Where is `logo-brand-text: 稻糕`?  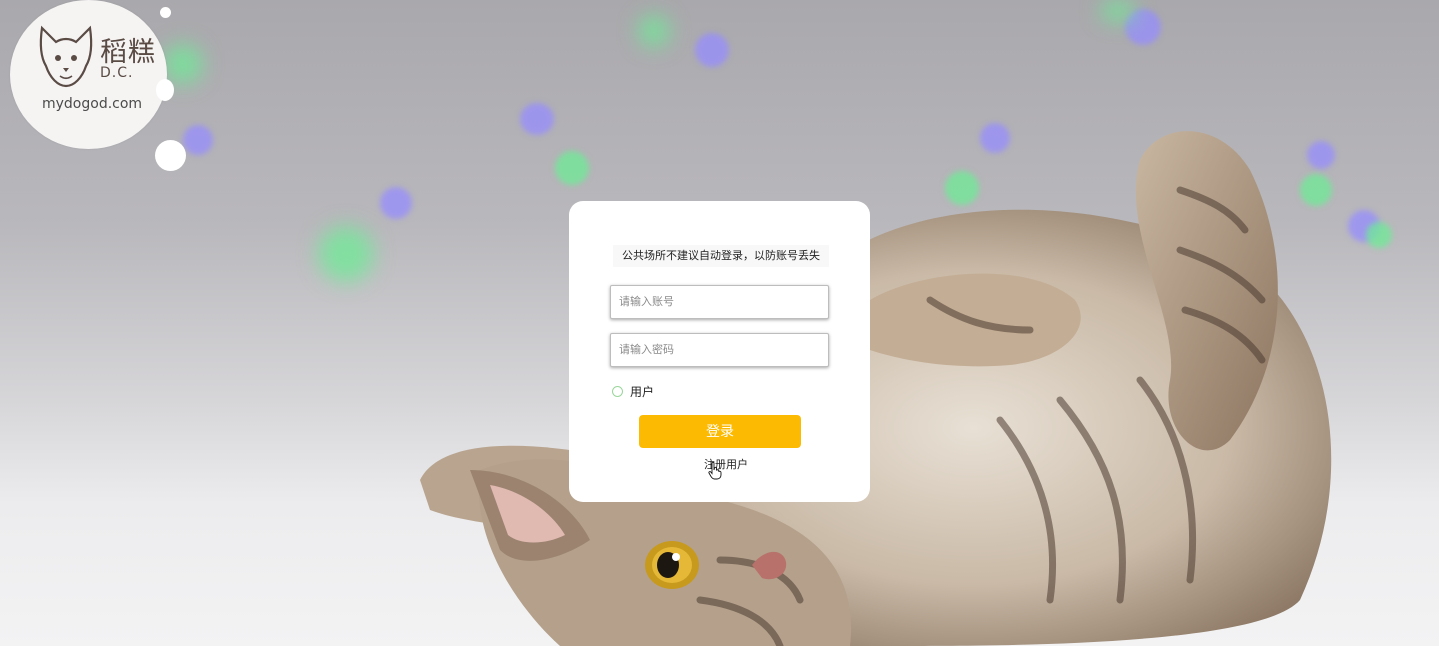
logo-brand-text: 稻糕 is located at coordinates (128, 52).